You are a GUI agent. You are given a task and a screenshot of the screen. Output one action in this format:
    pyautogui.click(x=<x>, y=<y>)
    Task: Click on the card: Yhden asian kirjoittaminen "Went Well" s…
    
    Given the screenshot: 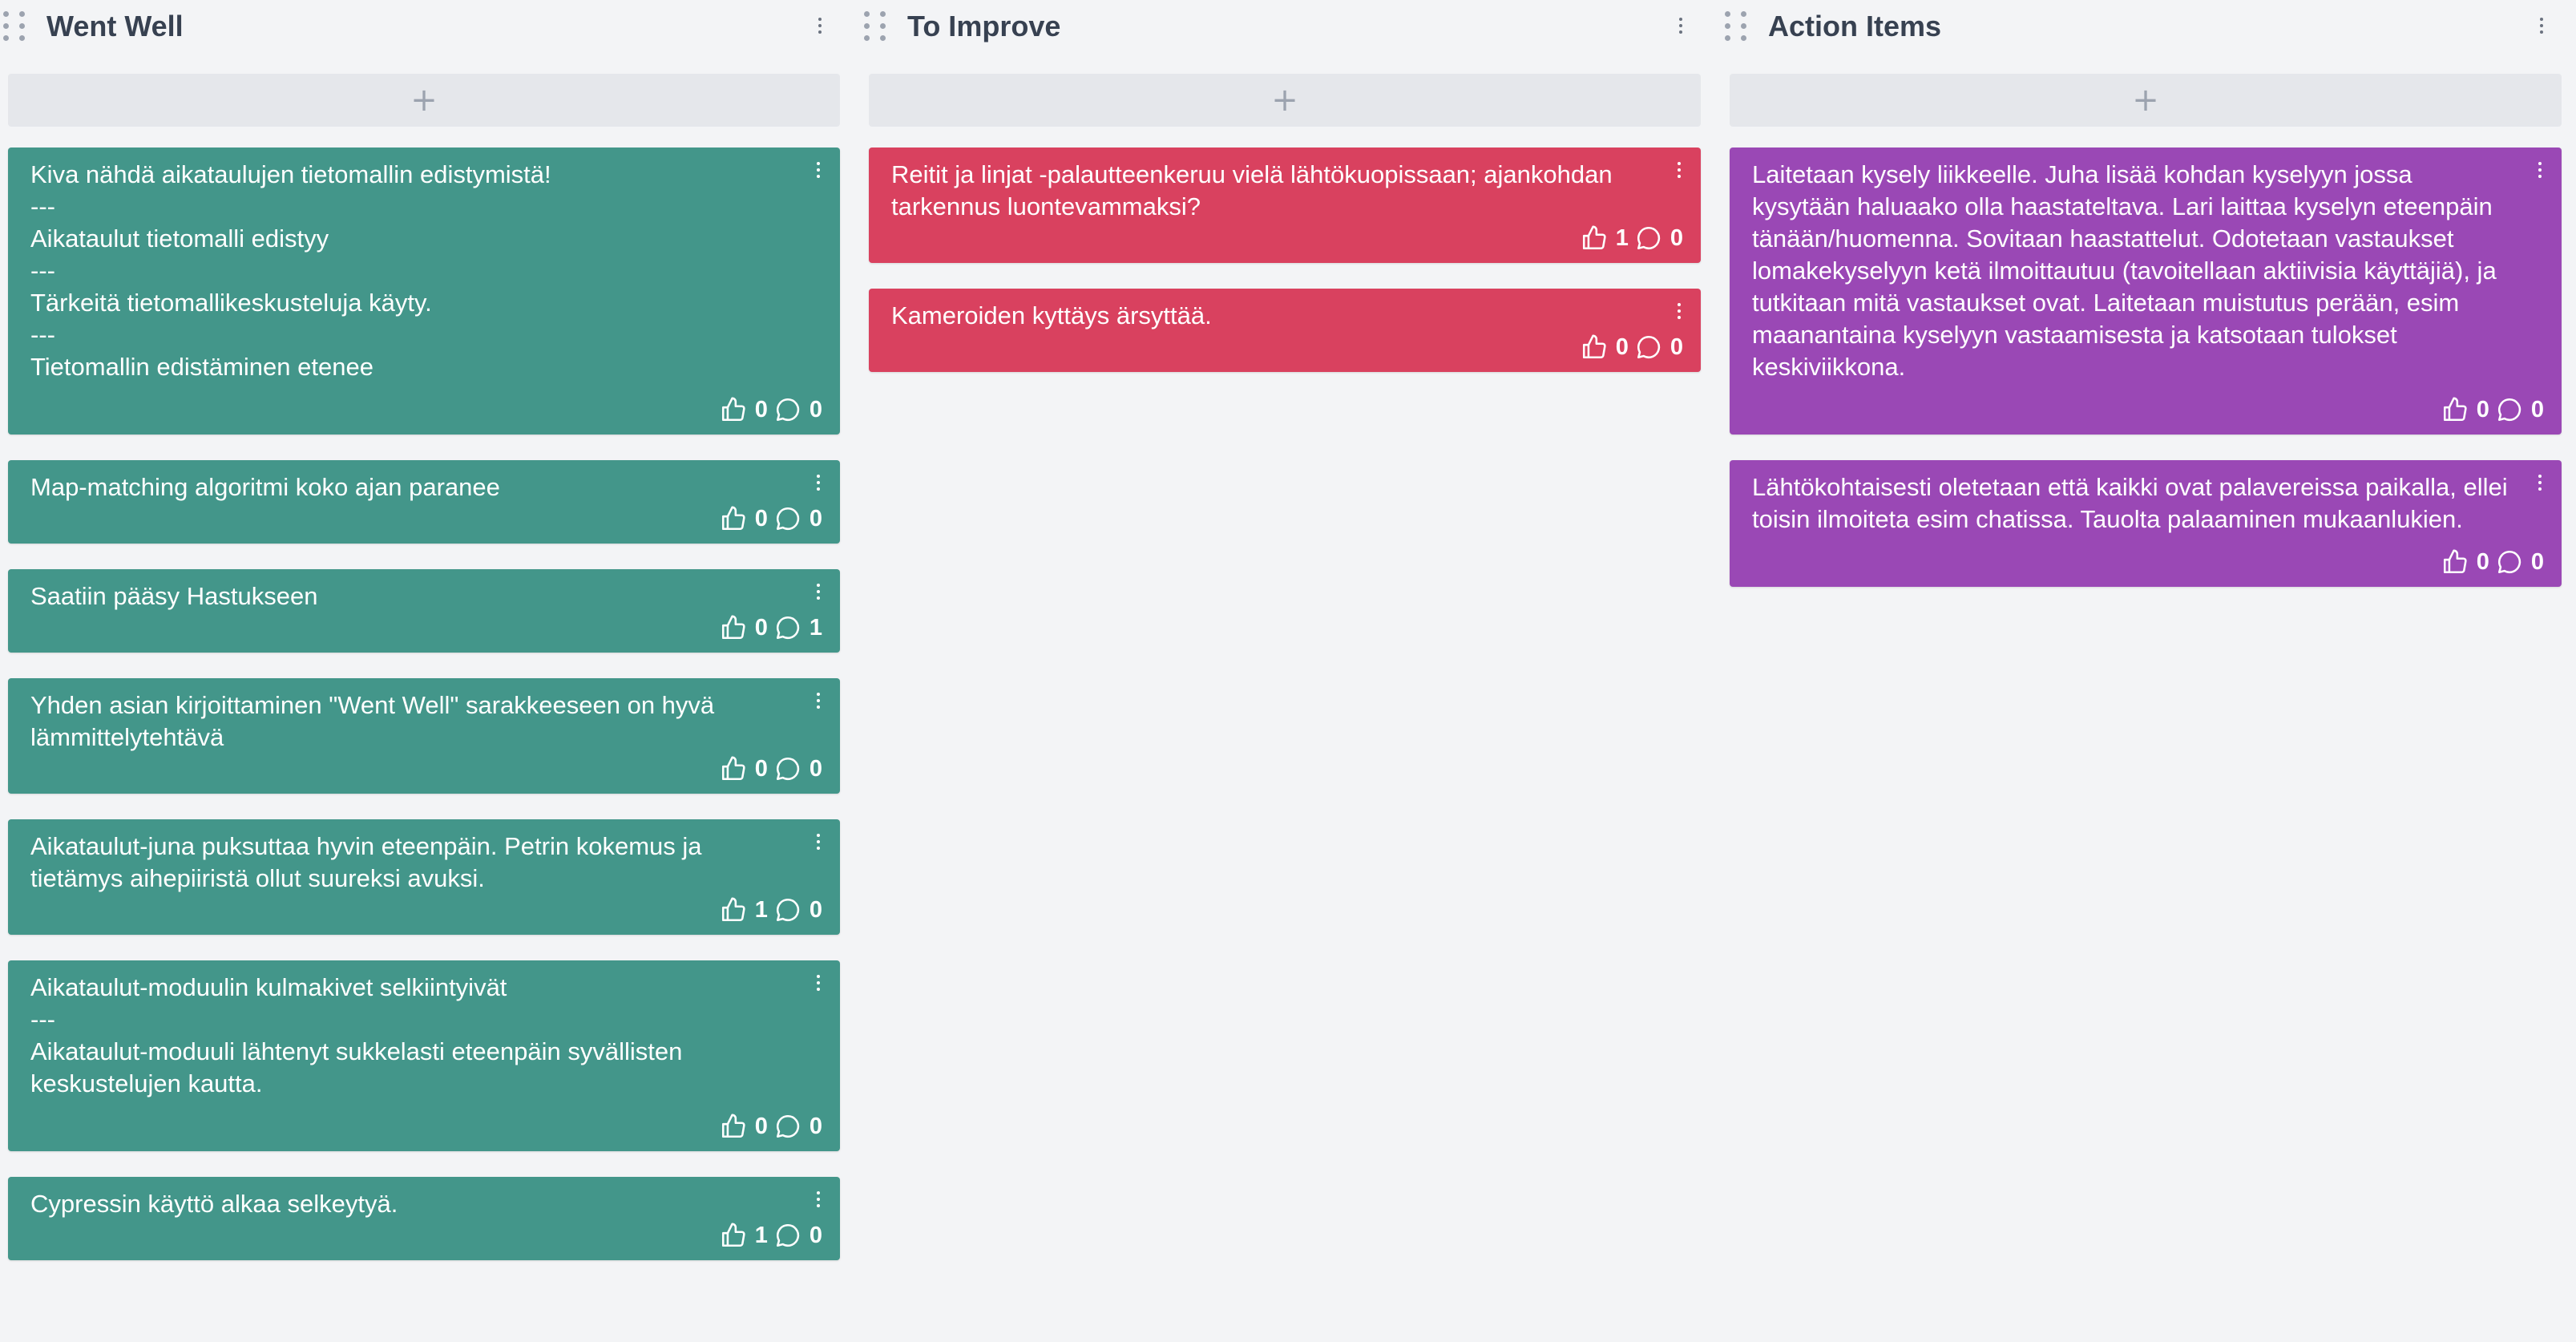 What is the action you would take?
    pyautogui.click(x=424, y=736)
    